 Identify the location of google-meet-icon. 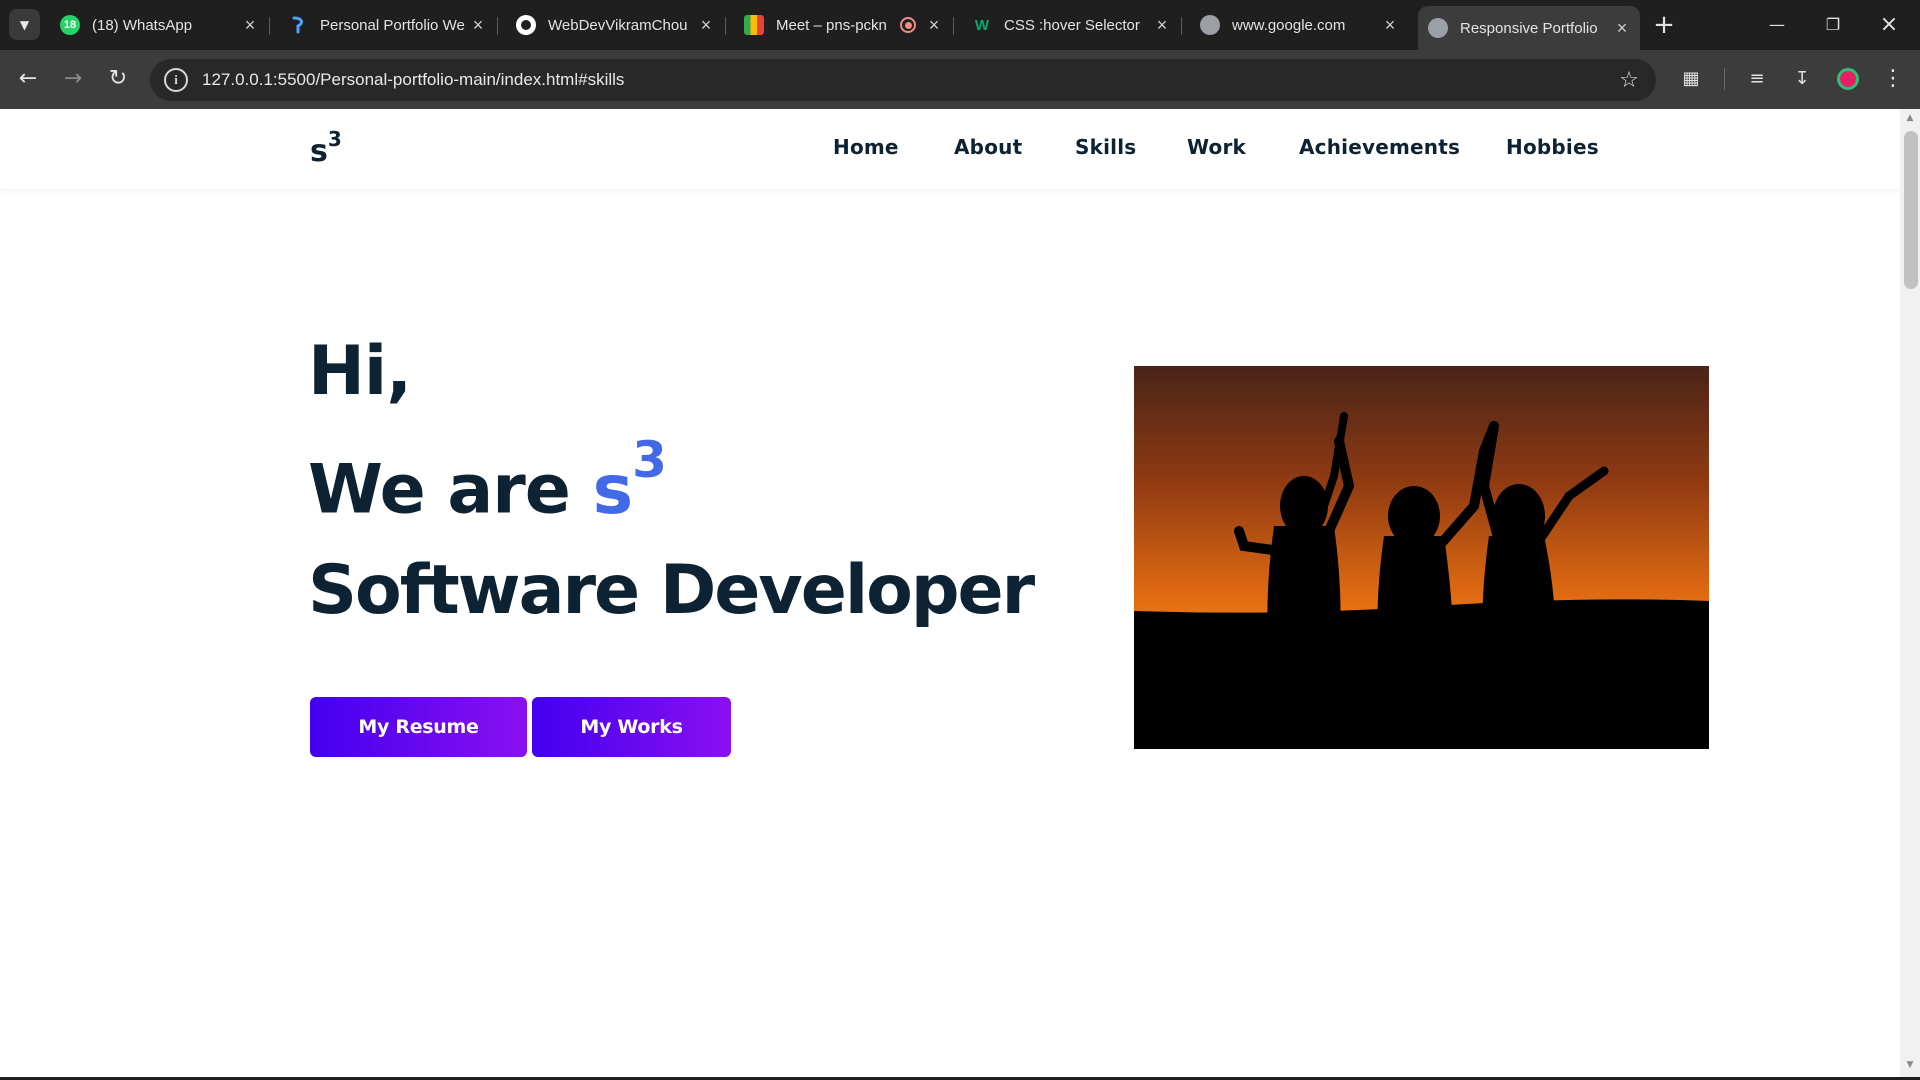
(754, 25).